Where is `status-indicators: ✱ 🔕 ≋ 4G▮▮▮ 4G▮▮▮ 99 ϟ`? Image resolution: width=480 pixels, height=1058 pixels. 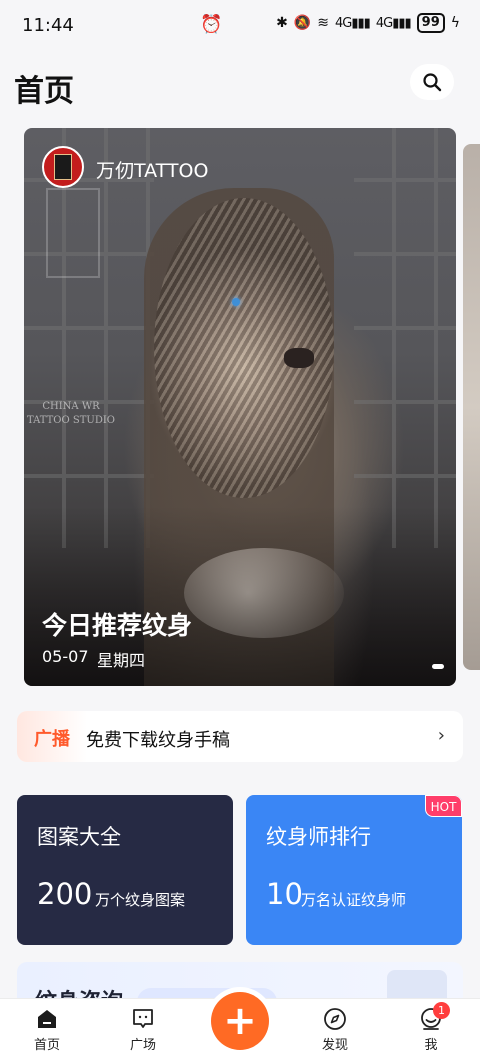
status-indicators: ✱ 🔕 ≋ 4G▮▮▮ 4G▮▮▮ 99 ϟ is located at coordinates (368, 23).